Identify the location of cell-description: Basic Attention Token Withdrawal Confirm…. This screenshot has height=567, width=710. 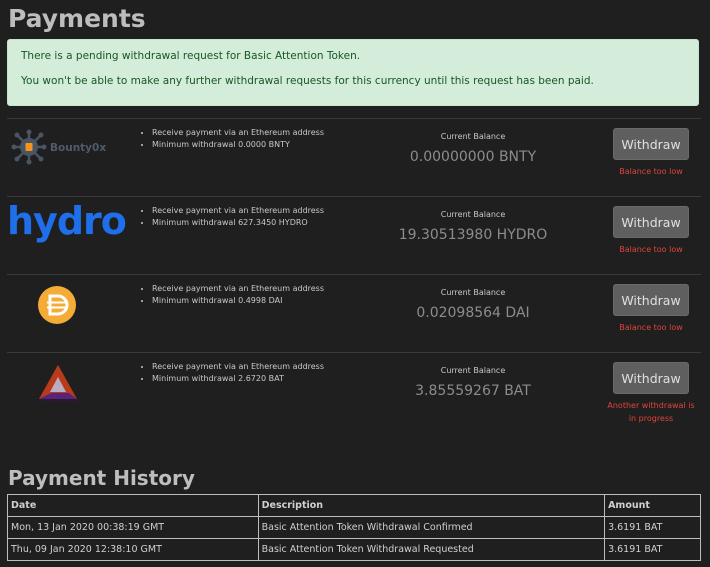
(431, 527).